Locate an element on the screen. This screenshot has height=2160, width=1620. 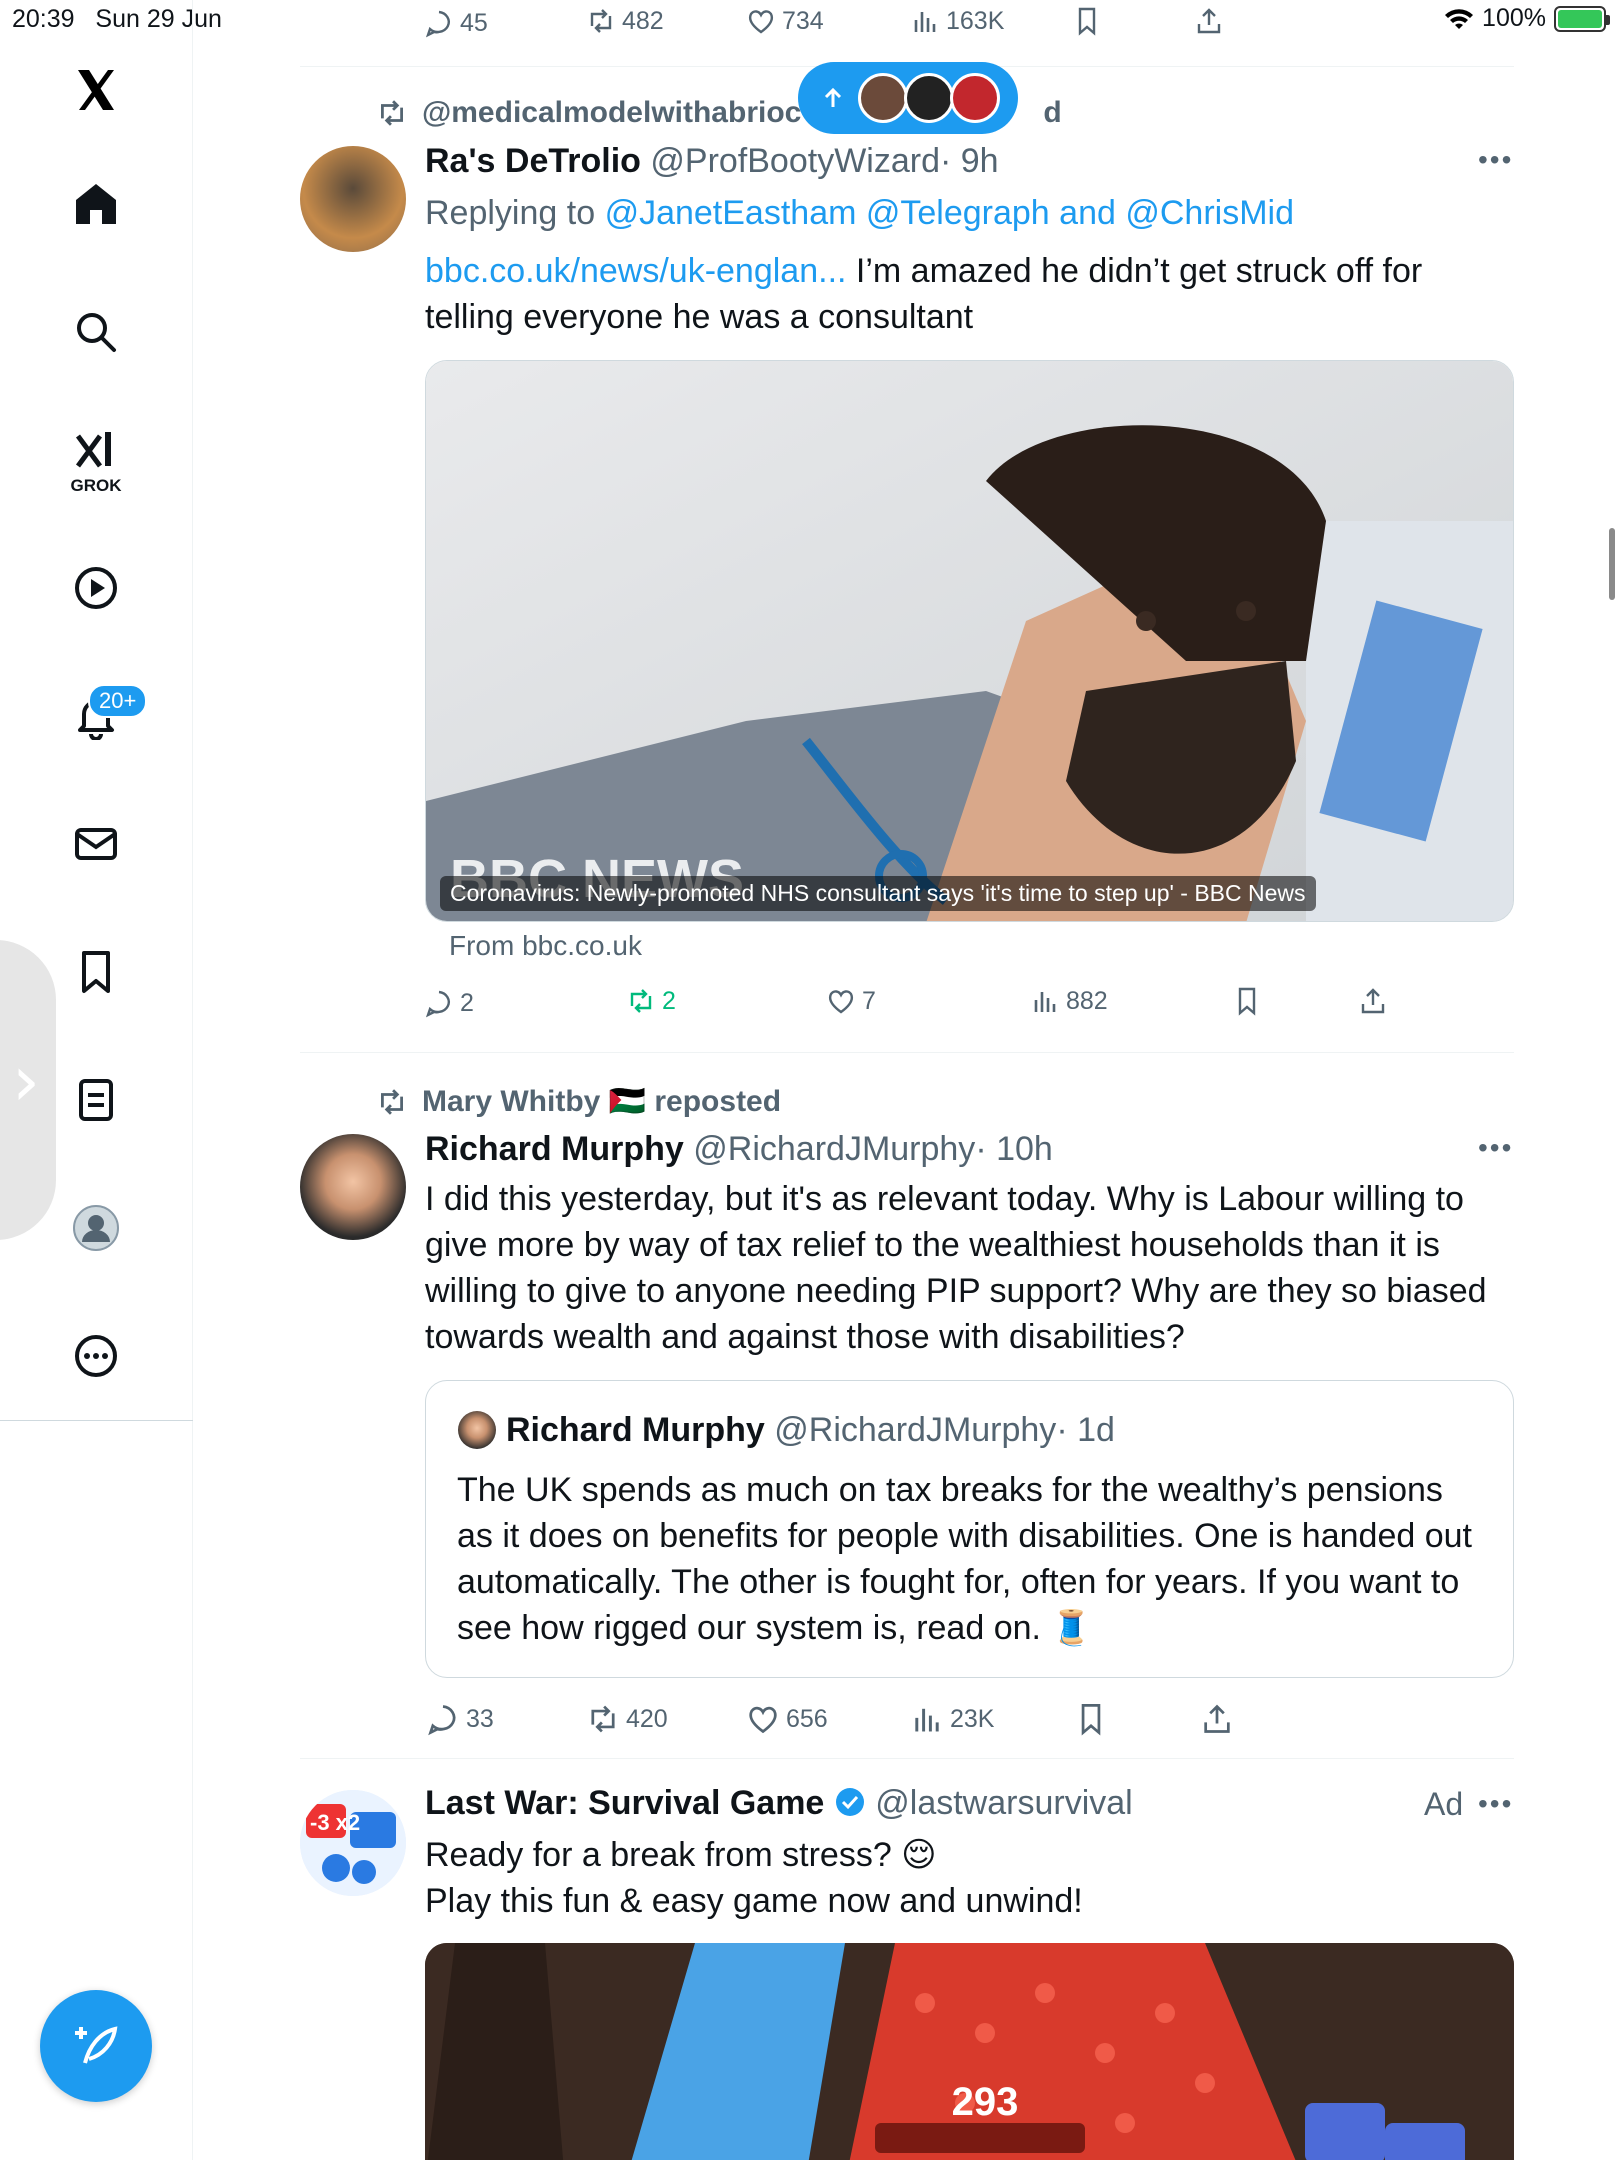
game-screenshot: 293 is located at coordinates (969, 2051).